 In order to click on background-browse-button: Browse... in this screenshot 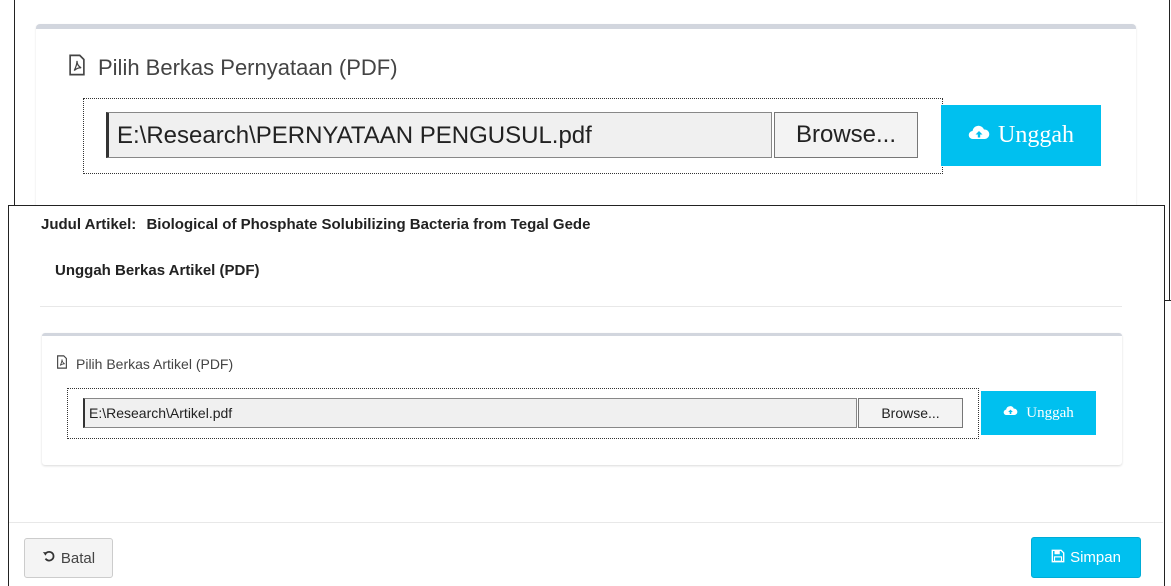, I will do `click(846, 135)`.